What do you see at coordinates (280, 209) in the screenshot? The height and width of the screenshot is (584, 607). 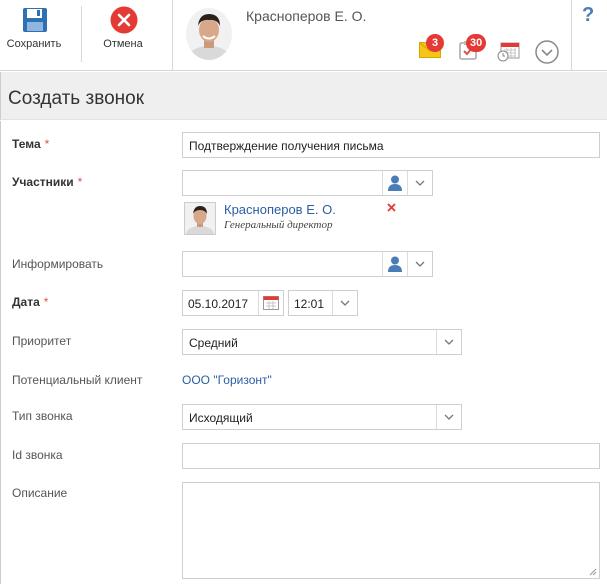 I see `participant-name-link: Красноперов Е. О.` at bounding box center [280, 209].